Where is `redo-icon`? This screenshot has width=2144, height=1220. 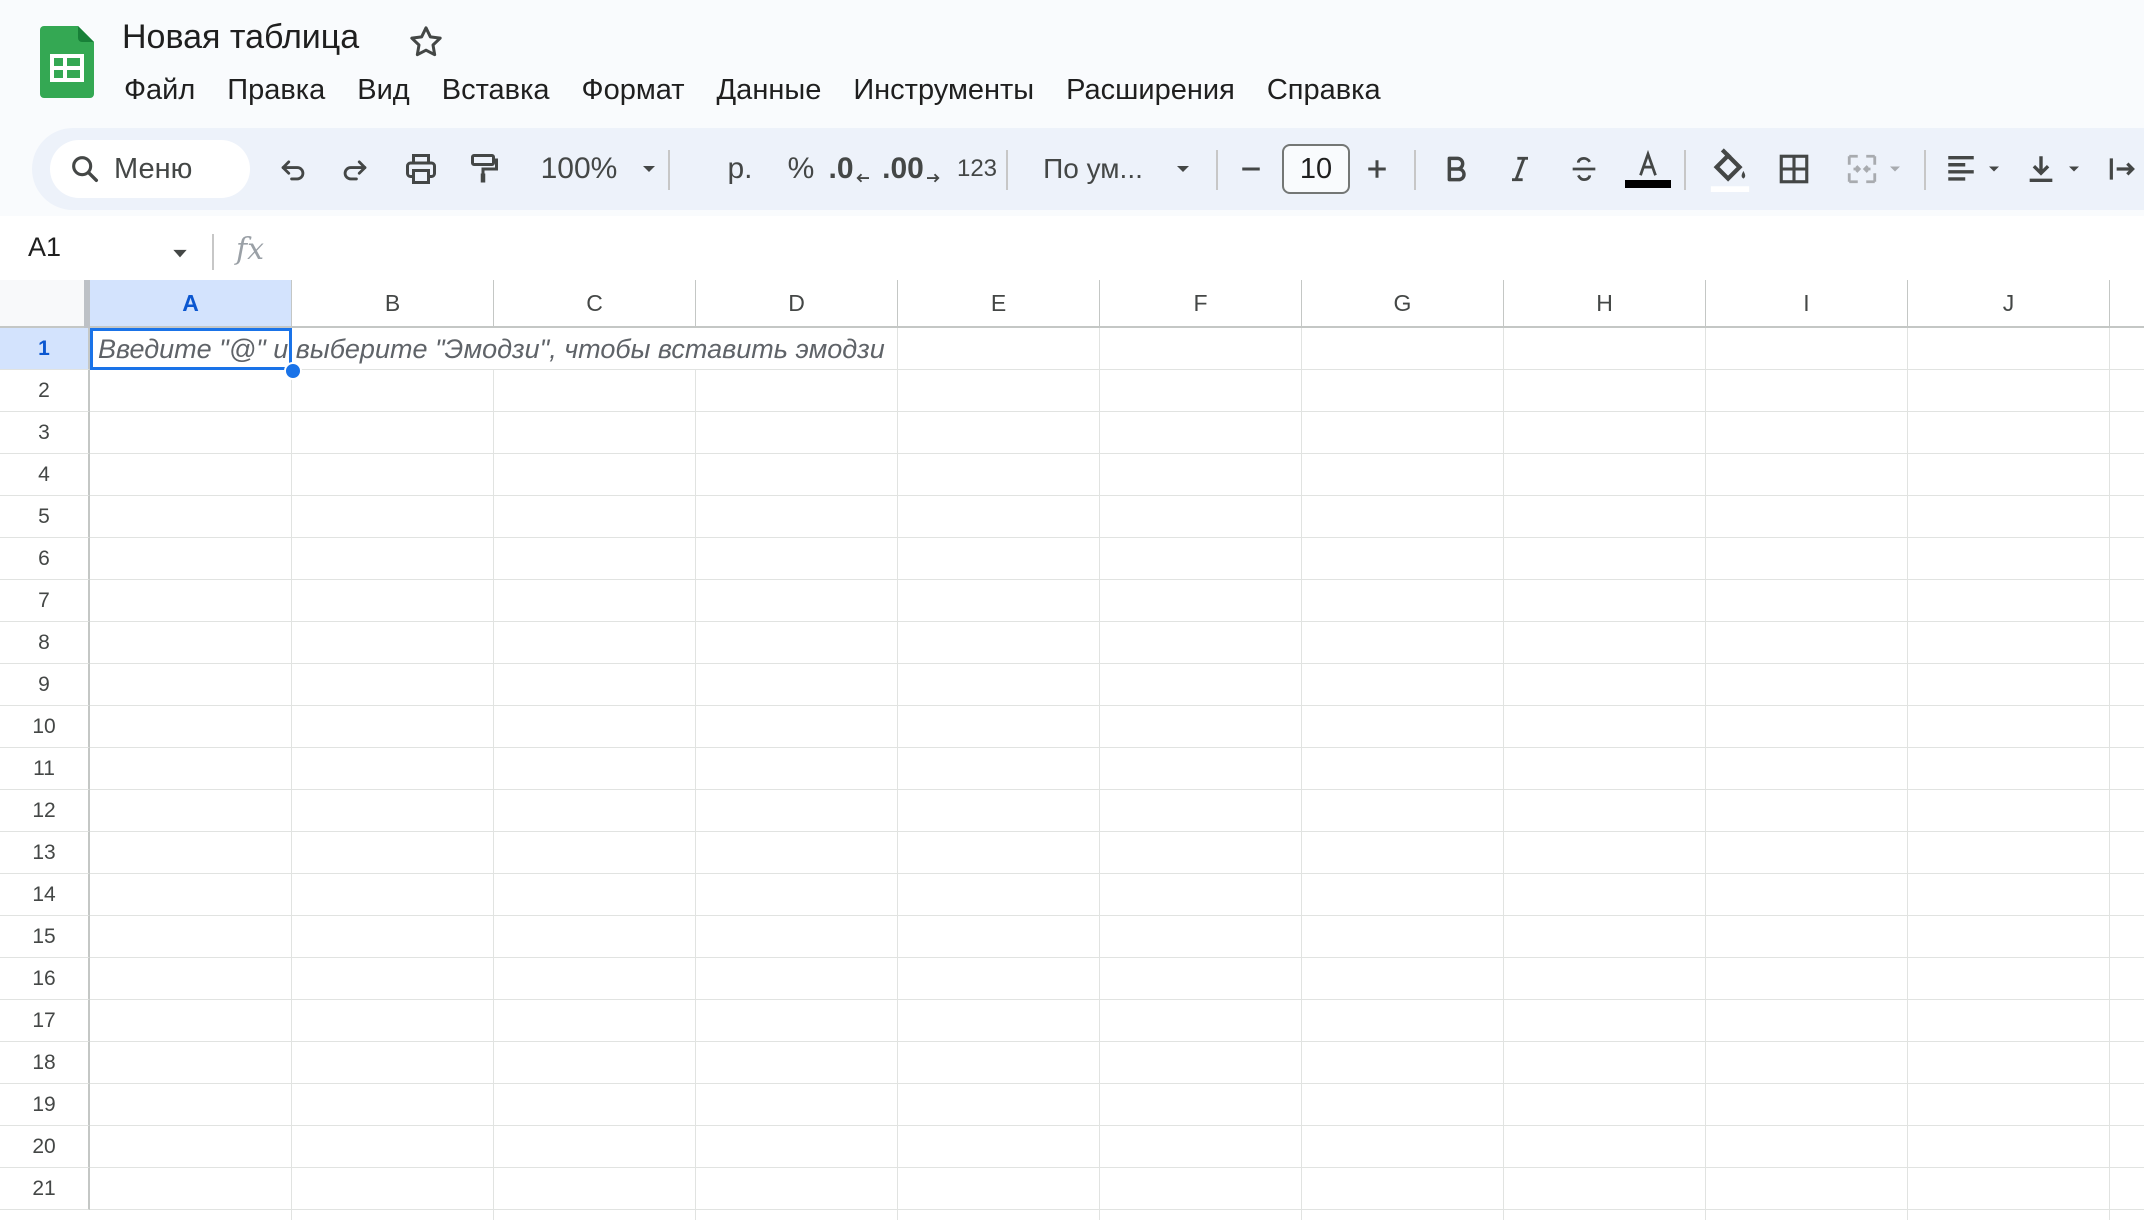
redo-icon is located at coordinates (355, 170).